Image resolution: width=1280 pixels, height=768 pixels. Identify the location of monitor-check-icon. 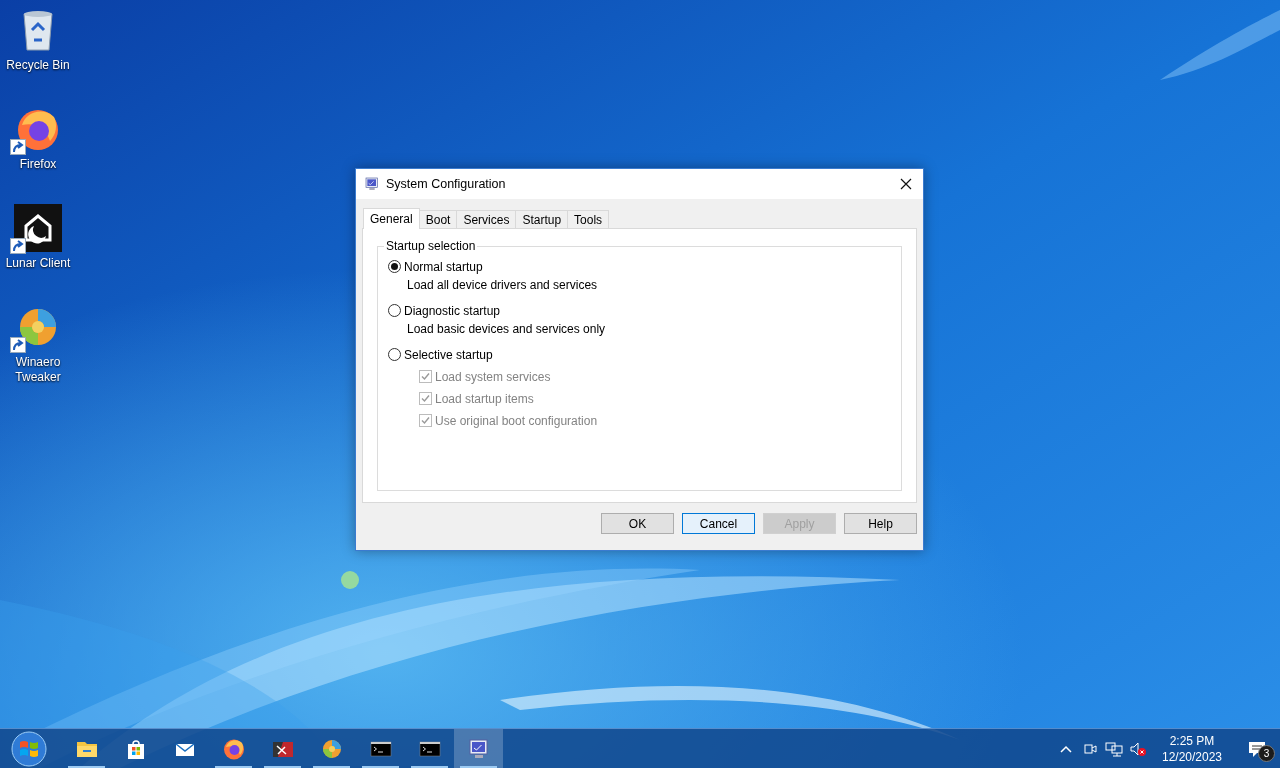
(478, 748).